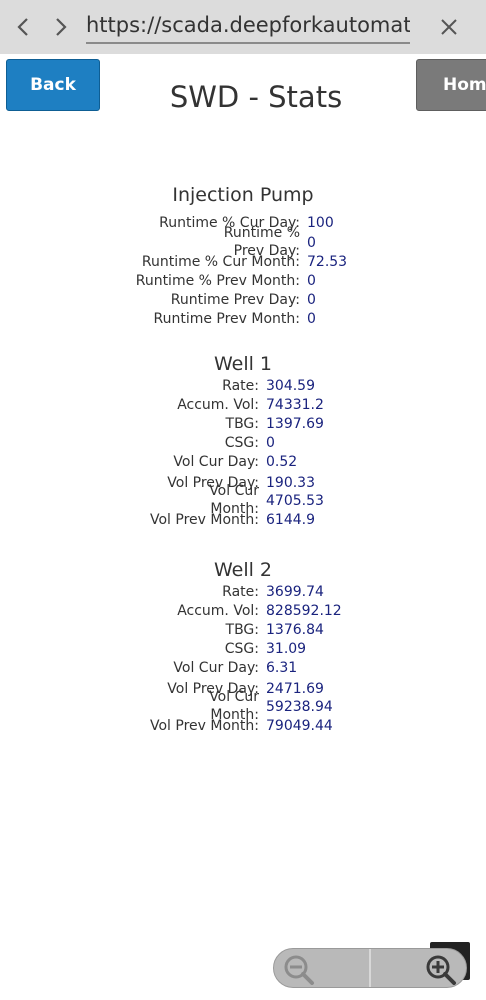 This screenshot has height=1000, width=486. Describe the element at coordinates (243, 241) in the screenshot. I see `list-item: Runtime % Prev Day: 0` at that location.